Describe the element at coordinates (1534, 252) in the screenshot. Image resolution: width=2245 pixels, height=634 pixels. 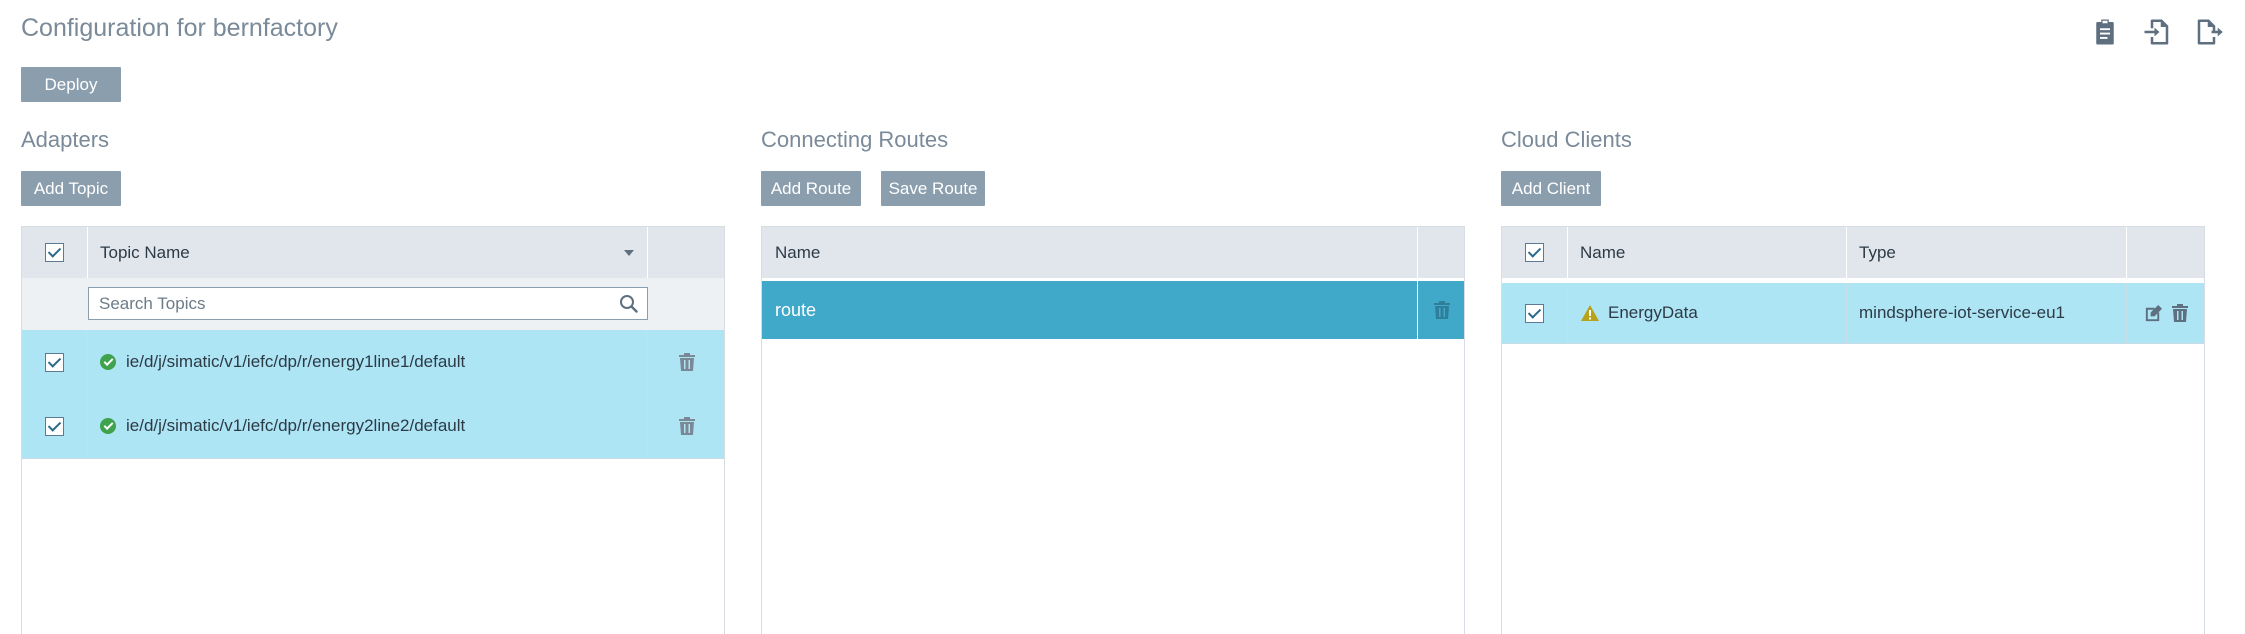
I see `select-all-clients-checkbox` at that location.